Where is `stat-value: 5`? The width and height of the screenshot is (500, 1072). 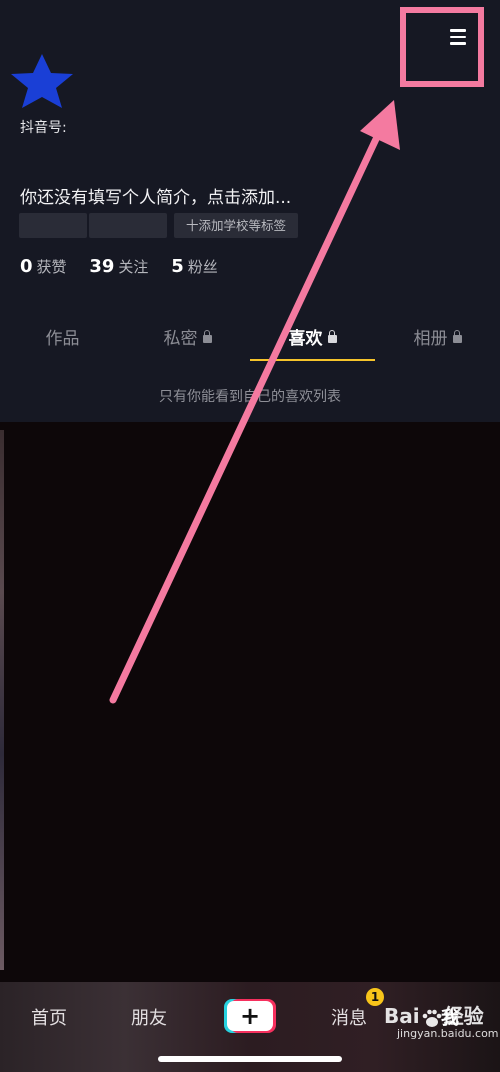 stat-value: 5 is located at coordinates (177, 266).